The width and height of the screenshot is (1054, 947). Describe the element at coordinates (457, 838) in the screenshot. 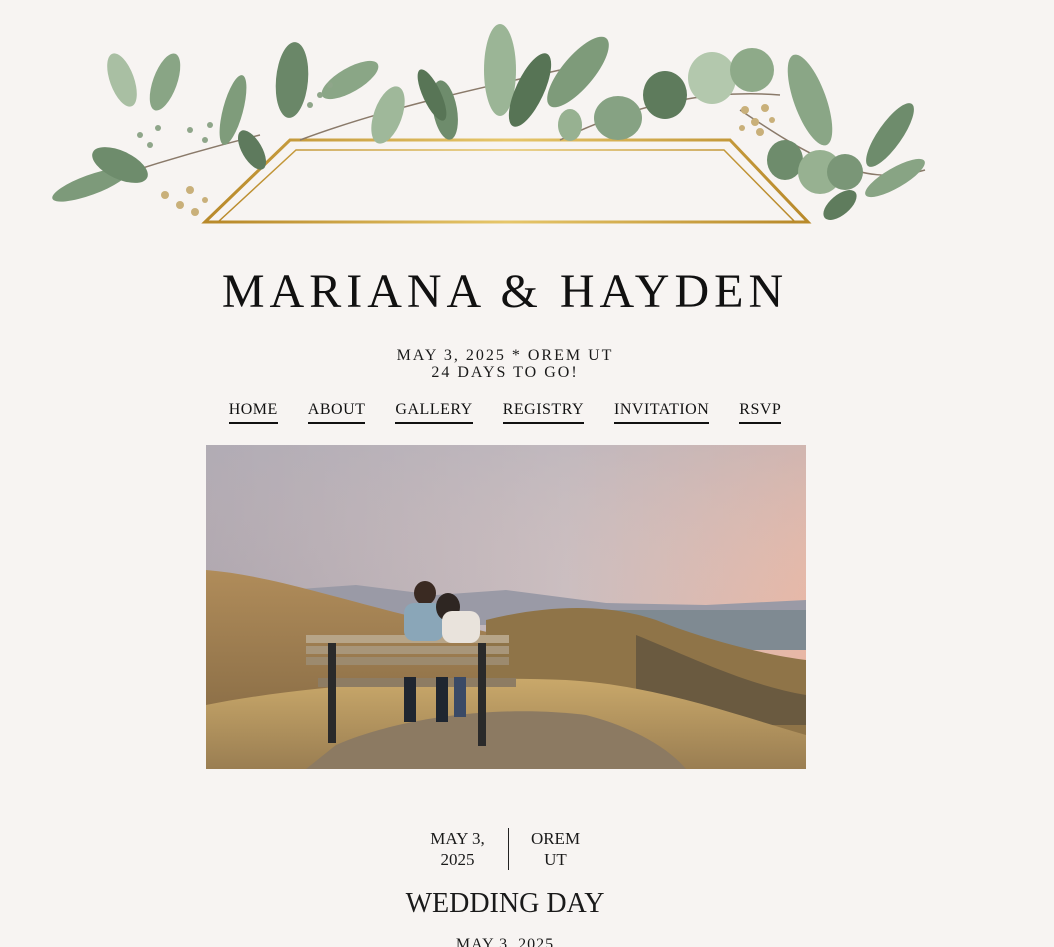

I see `event-date-line-1: MAY 3,` at that location.